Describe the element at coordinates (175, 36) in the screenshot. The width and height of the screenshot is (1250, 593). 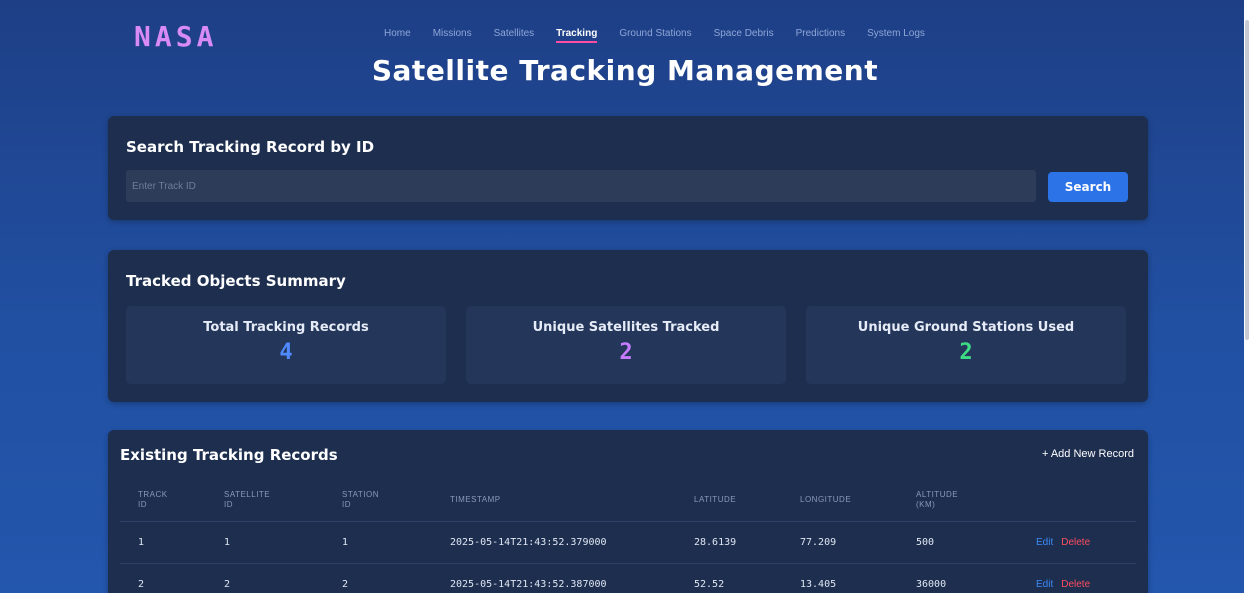
I see `nasa-logo: NASA` at that location.